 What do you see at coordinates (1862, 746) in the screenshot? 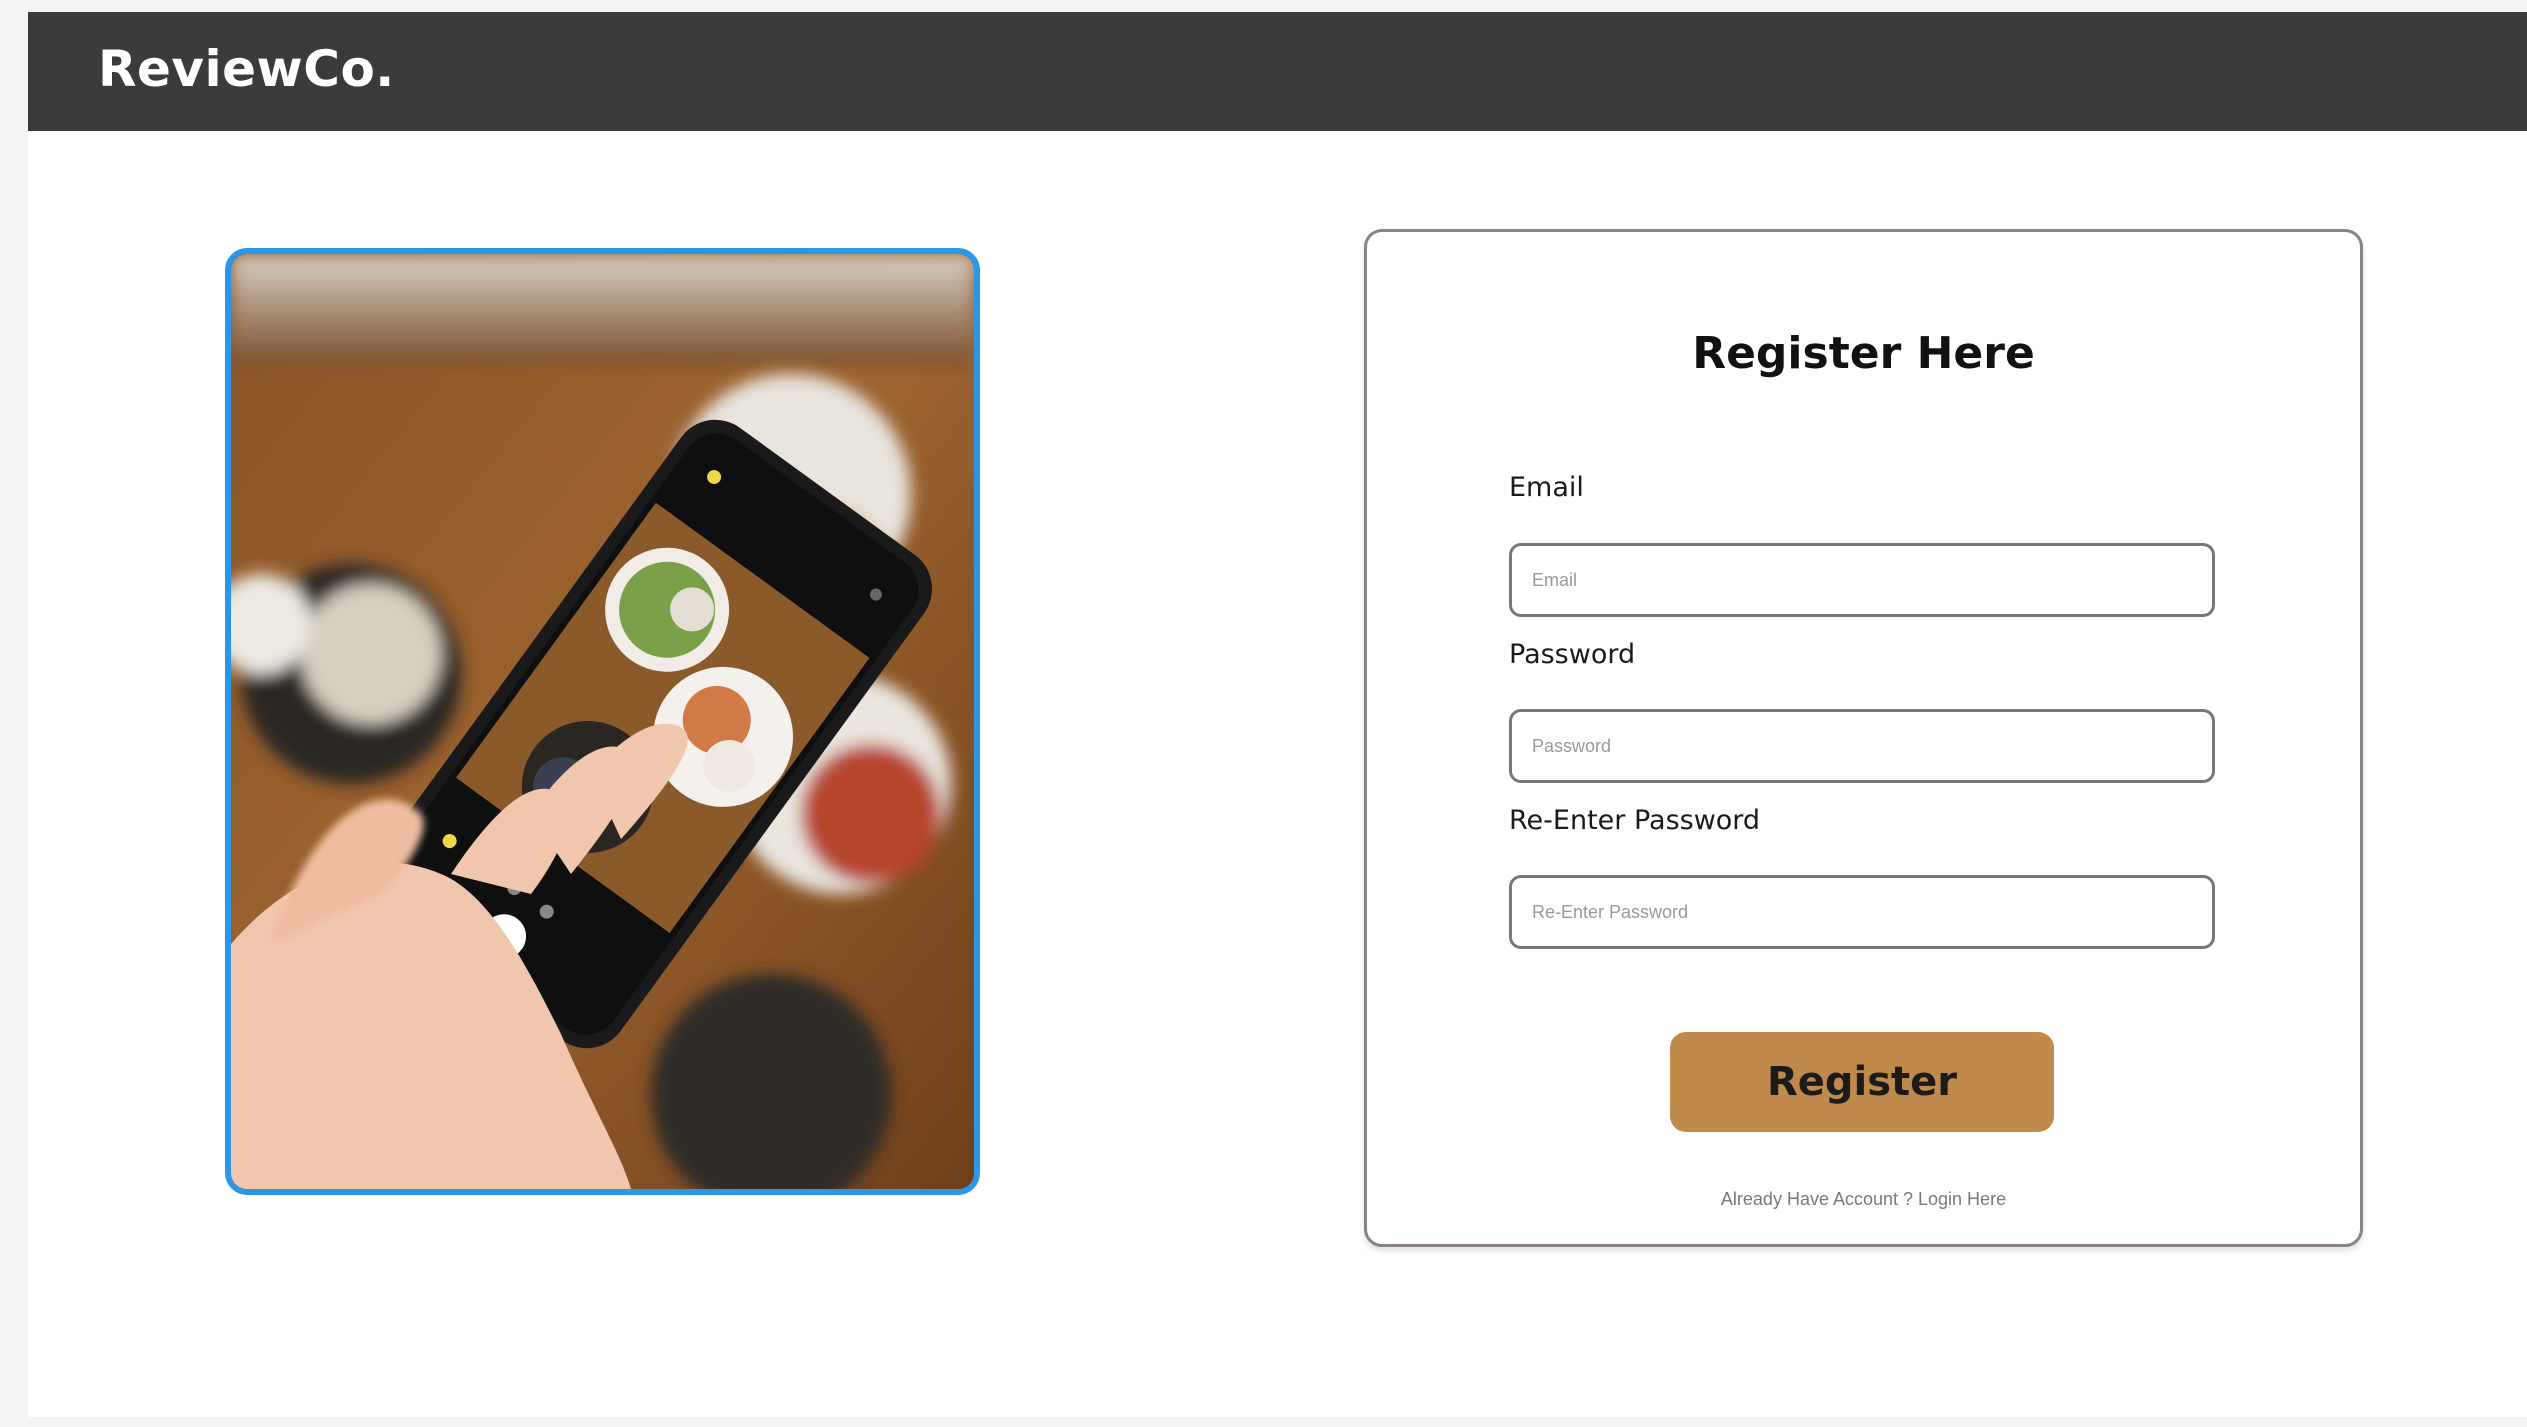
I see `password-input` at bounding box center [1862, 746].